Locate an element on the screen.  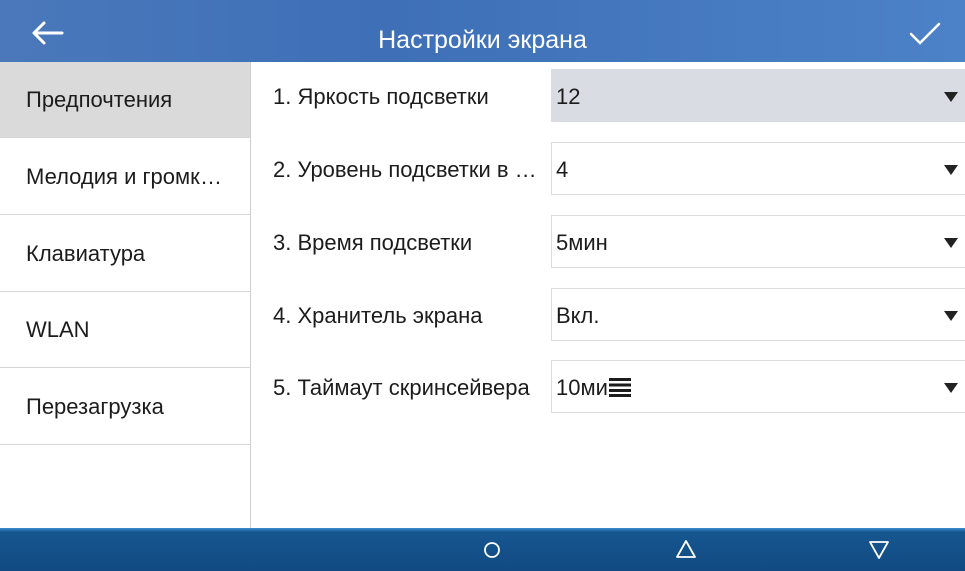
sidebar-item-ringtone-volume: Мелодия и громкость is located at coordinates (125, 177).